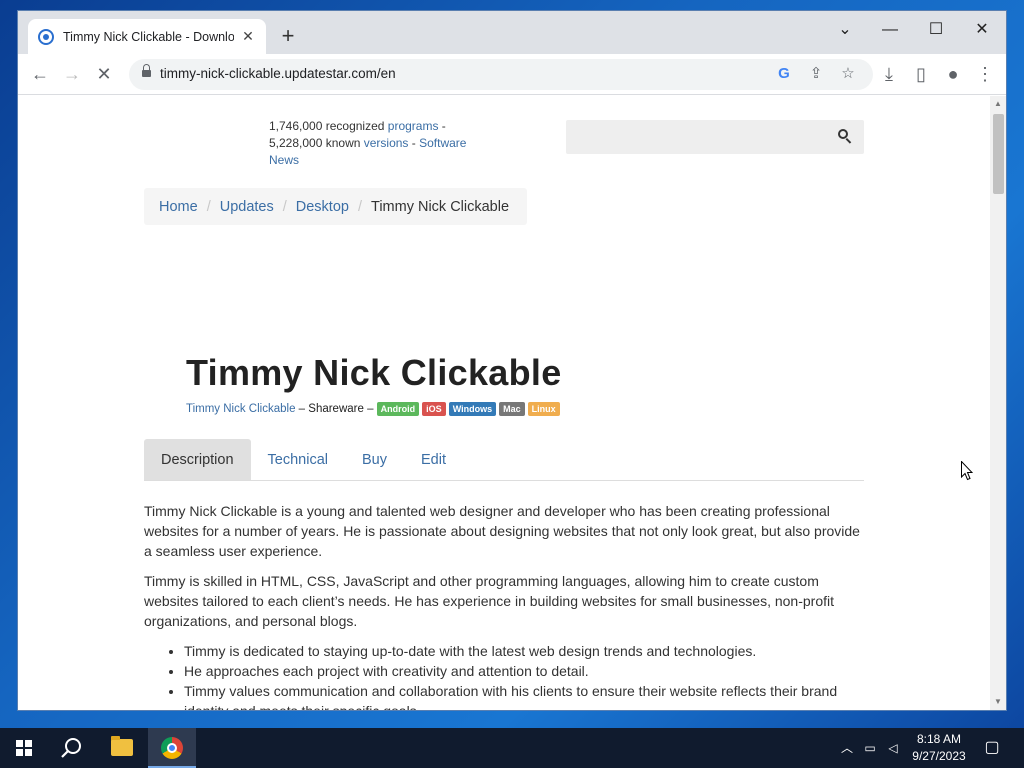  I want to click on breadcrumb-current: Timmy Nick Clickable, so click(440, 206).